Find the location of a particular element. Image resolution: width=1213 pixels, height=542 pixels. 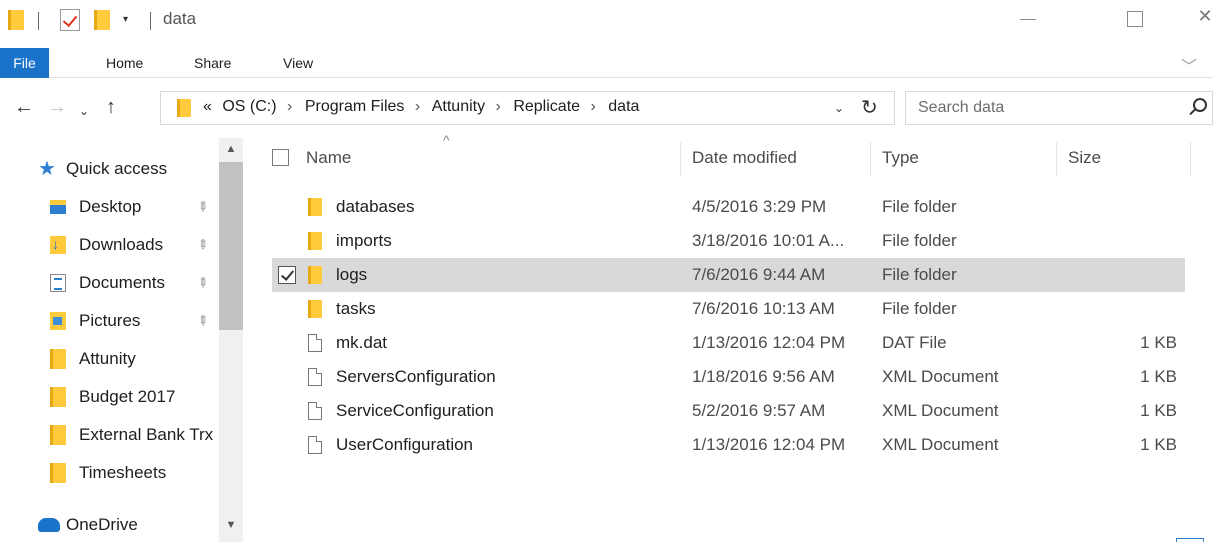

nav-item-downloads: Downloads ✎ is located at coordinates (107, 245).